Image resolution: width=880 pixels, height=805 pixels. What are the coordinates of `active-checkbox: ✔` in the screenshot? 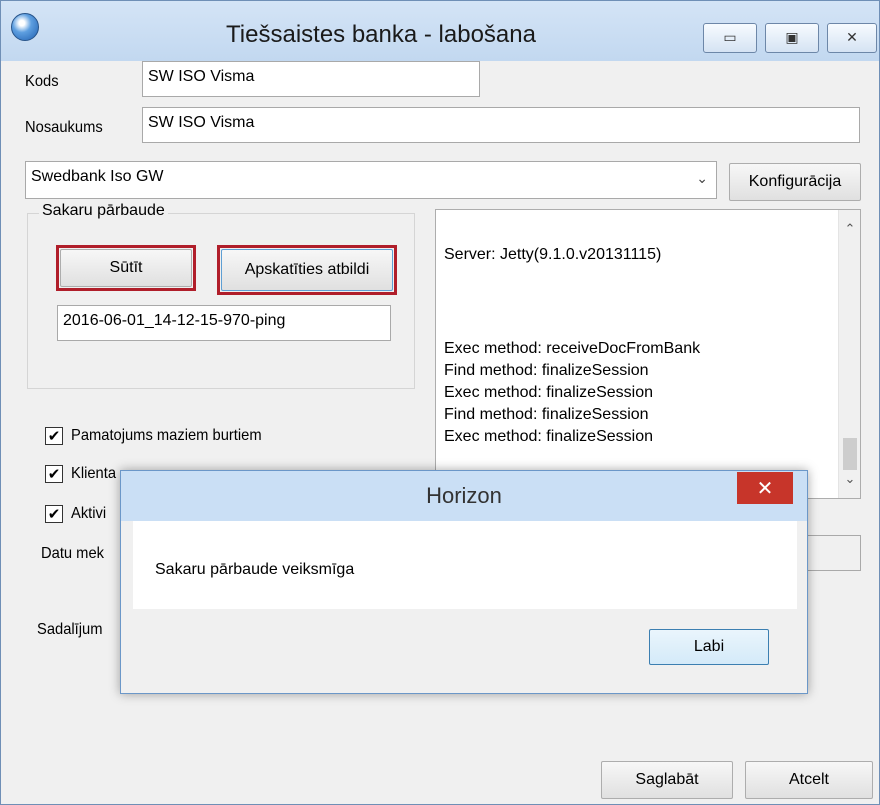 It's located at (54, 514).